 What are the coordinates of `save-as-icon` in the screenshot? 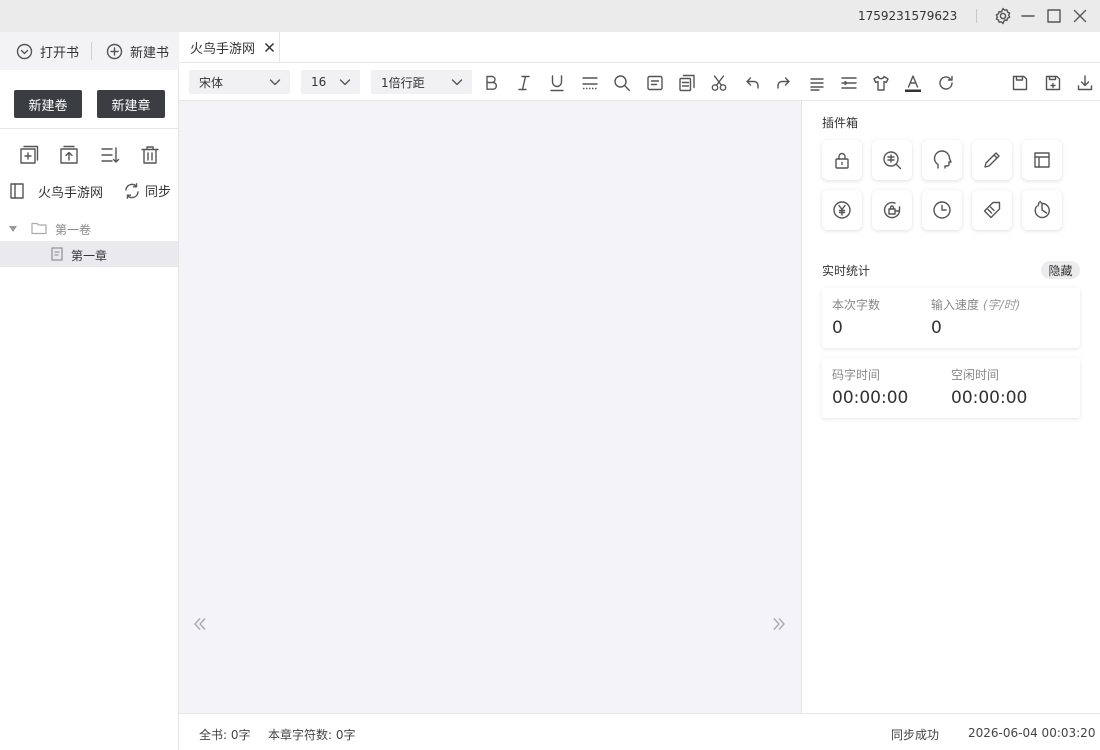 It's located at (1053, 83).